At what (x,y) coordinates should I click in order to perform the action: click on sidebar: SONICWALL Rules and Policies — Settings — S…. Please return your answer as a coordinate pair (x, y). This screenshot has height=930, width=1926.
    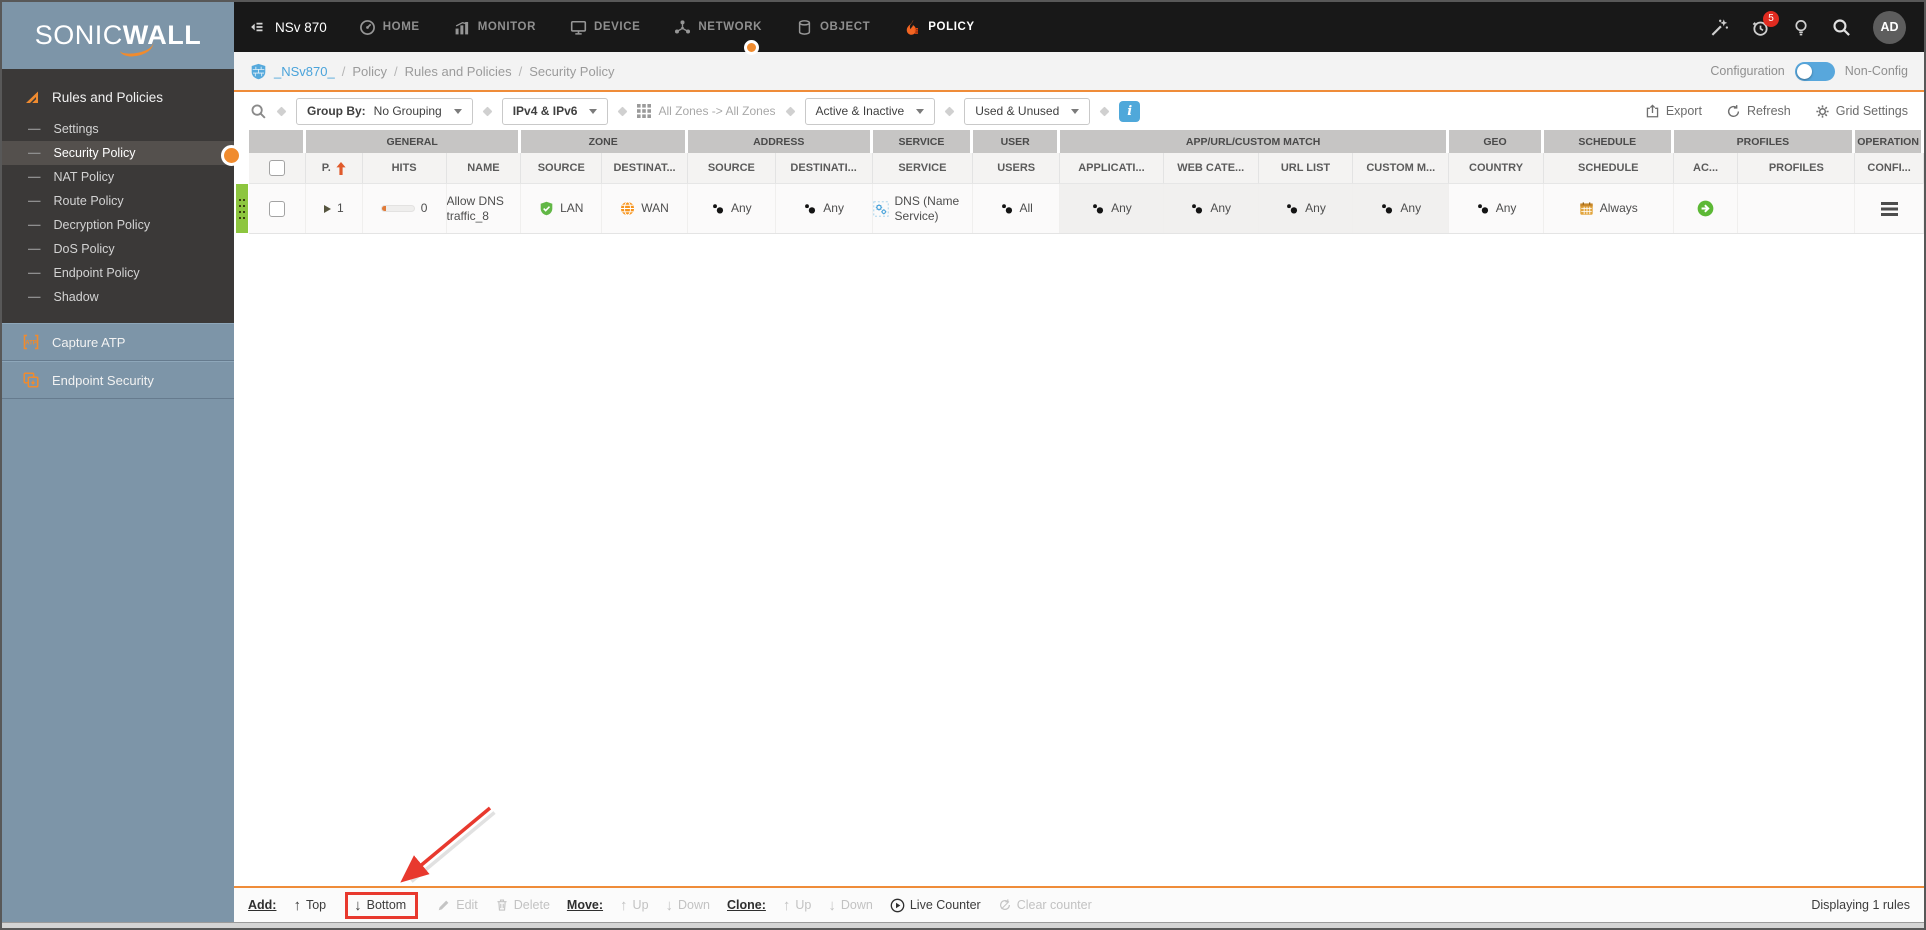
    Looking at the image, I should click on (118, 462).